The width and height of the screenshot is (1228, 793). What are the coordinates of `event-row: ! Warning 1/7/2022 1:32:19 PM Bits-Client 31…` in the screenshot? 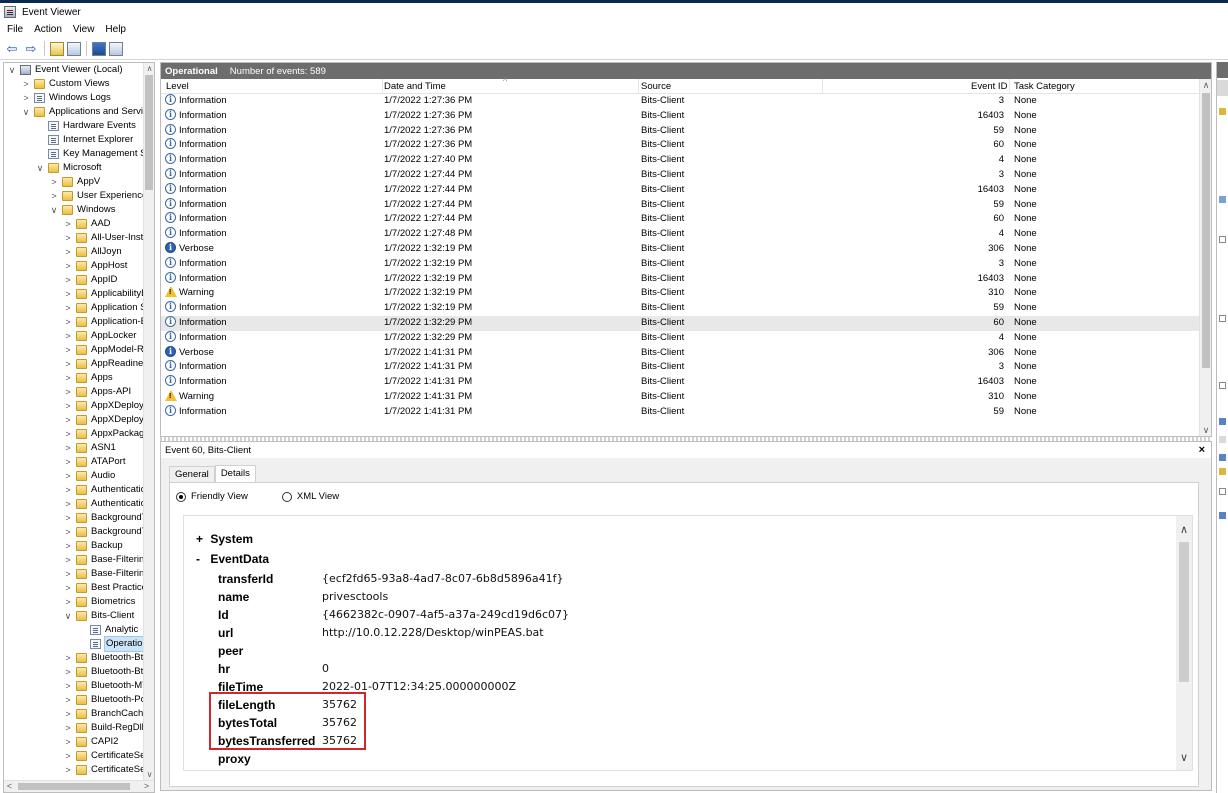 It's located at (686, 293).